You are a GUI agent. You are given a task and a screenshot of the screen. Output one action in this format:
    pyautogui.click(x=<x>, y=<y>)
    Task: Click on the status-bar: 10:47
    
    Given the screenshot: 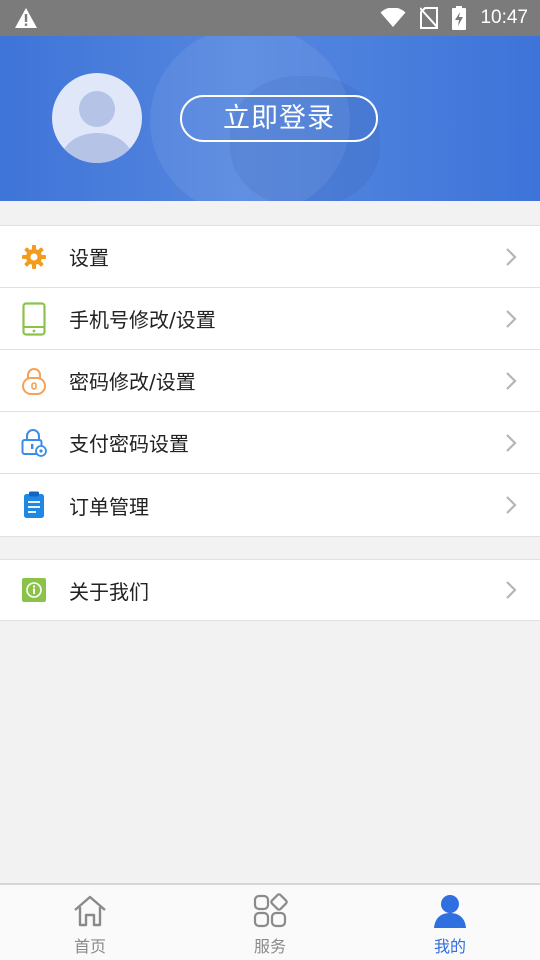 What is the action you would take?
    pyautogui.click(x=270, y=18)
    